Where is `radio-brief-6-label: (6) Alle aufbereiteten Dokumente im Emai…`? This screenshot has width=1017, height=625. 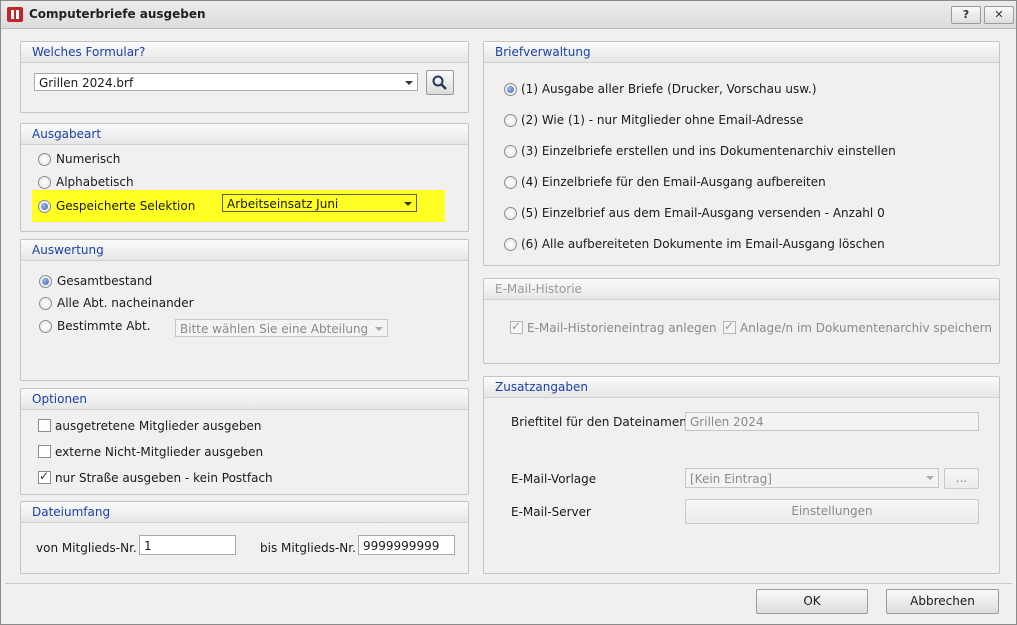 radio-brief-6-label: (6) Alle aufbereiteten Dokumente im Emai… is located at coordinates (703, 244).